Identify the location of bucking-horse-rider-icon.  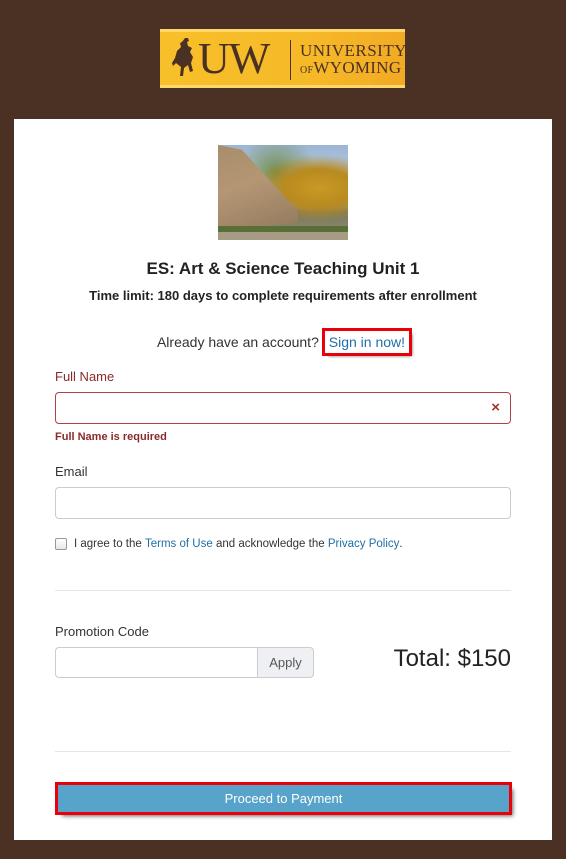
(182, 57).